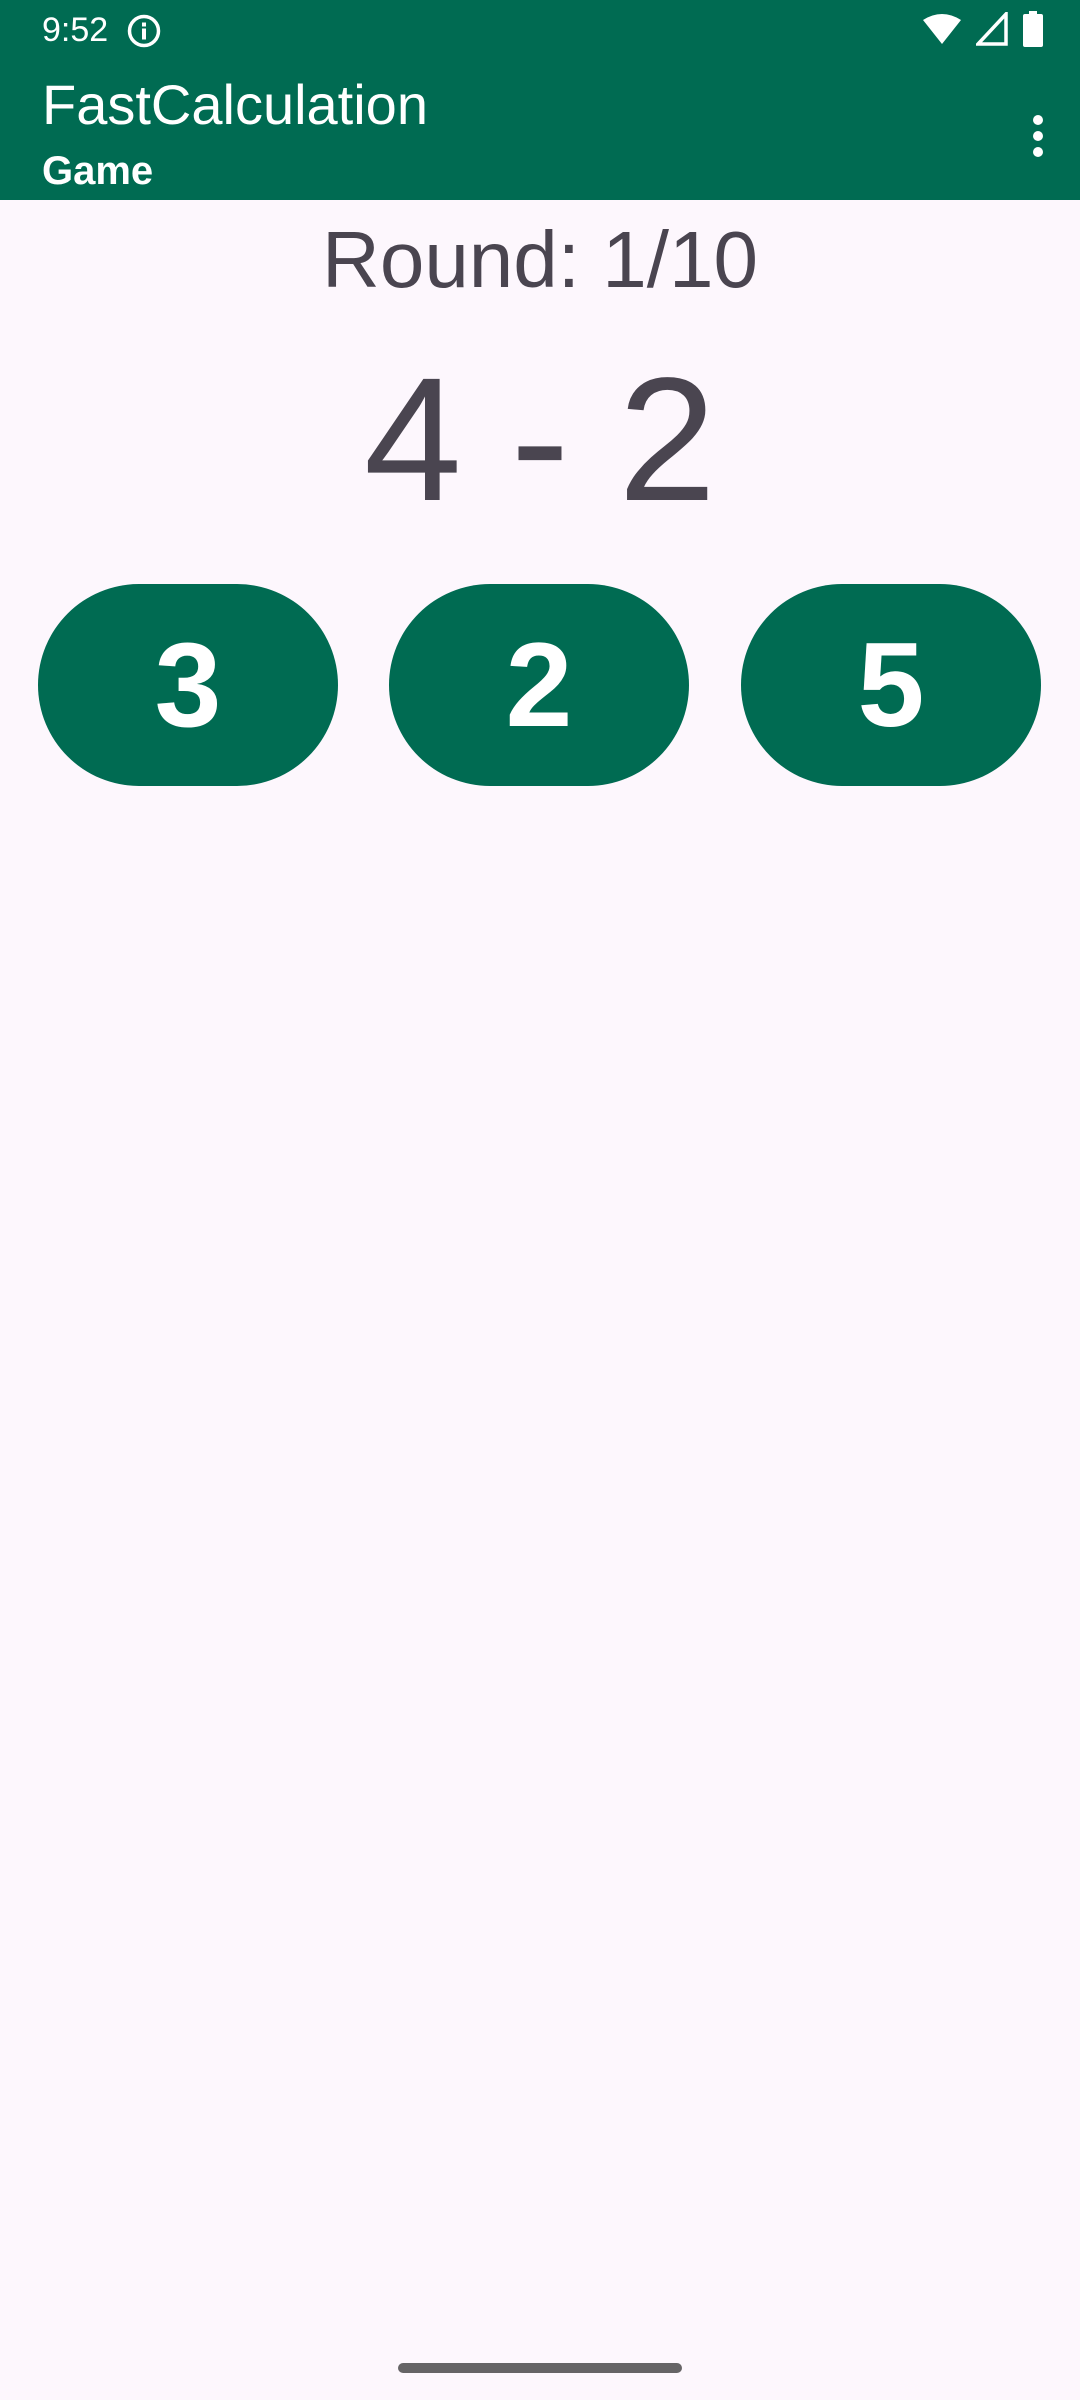 This screenshot has height=2400, width=1080. I want to click on navigation-handle, so click(540, 2368).